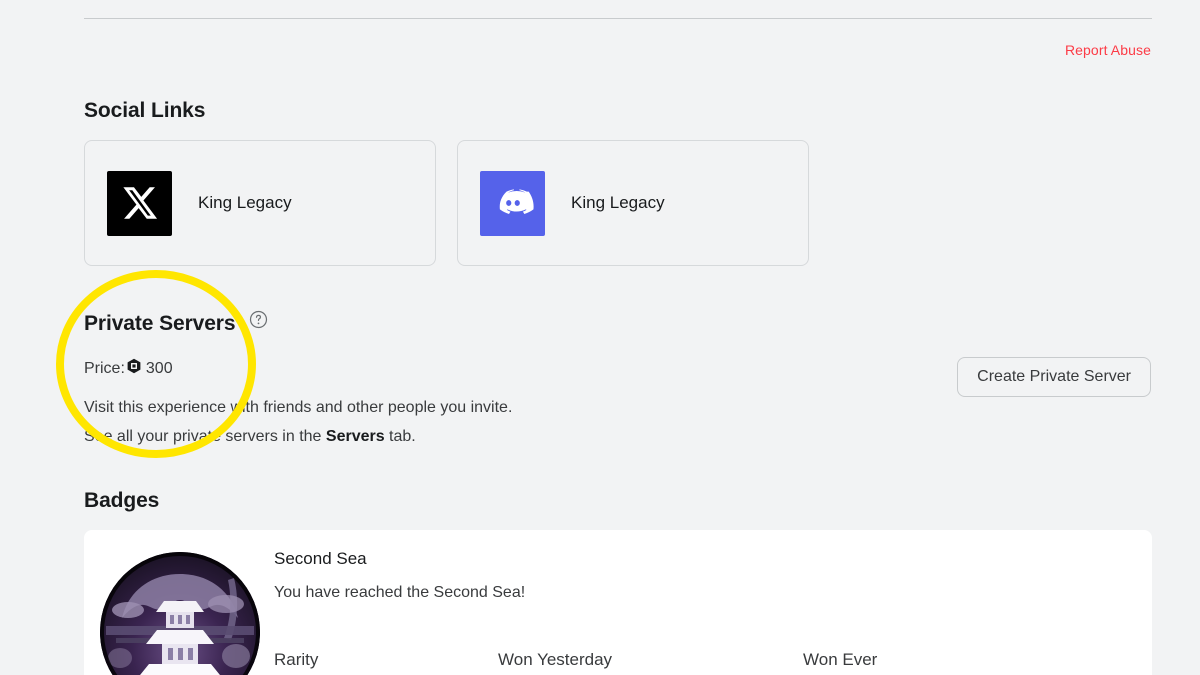 The width and height of the screenshot is (1200, 675). I want to click on section-divider, so click(618, 18).